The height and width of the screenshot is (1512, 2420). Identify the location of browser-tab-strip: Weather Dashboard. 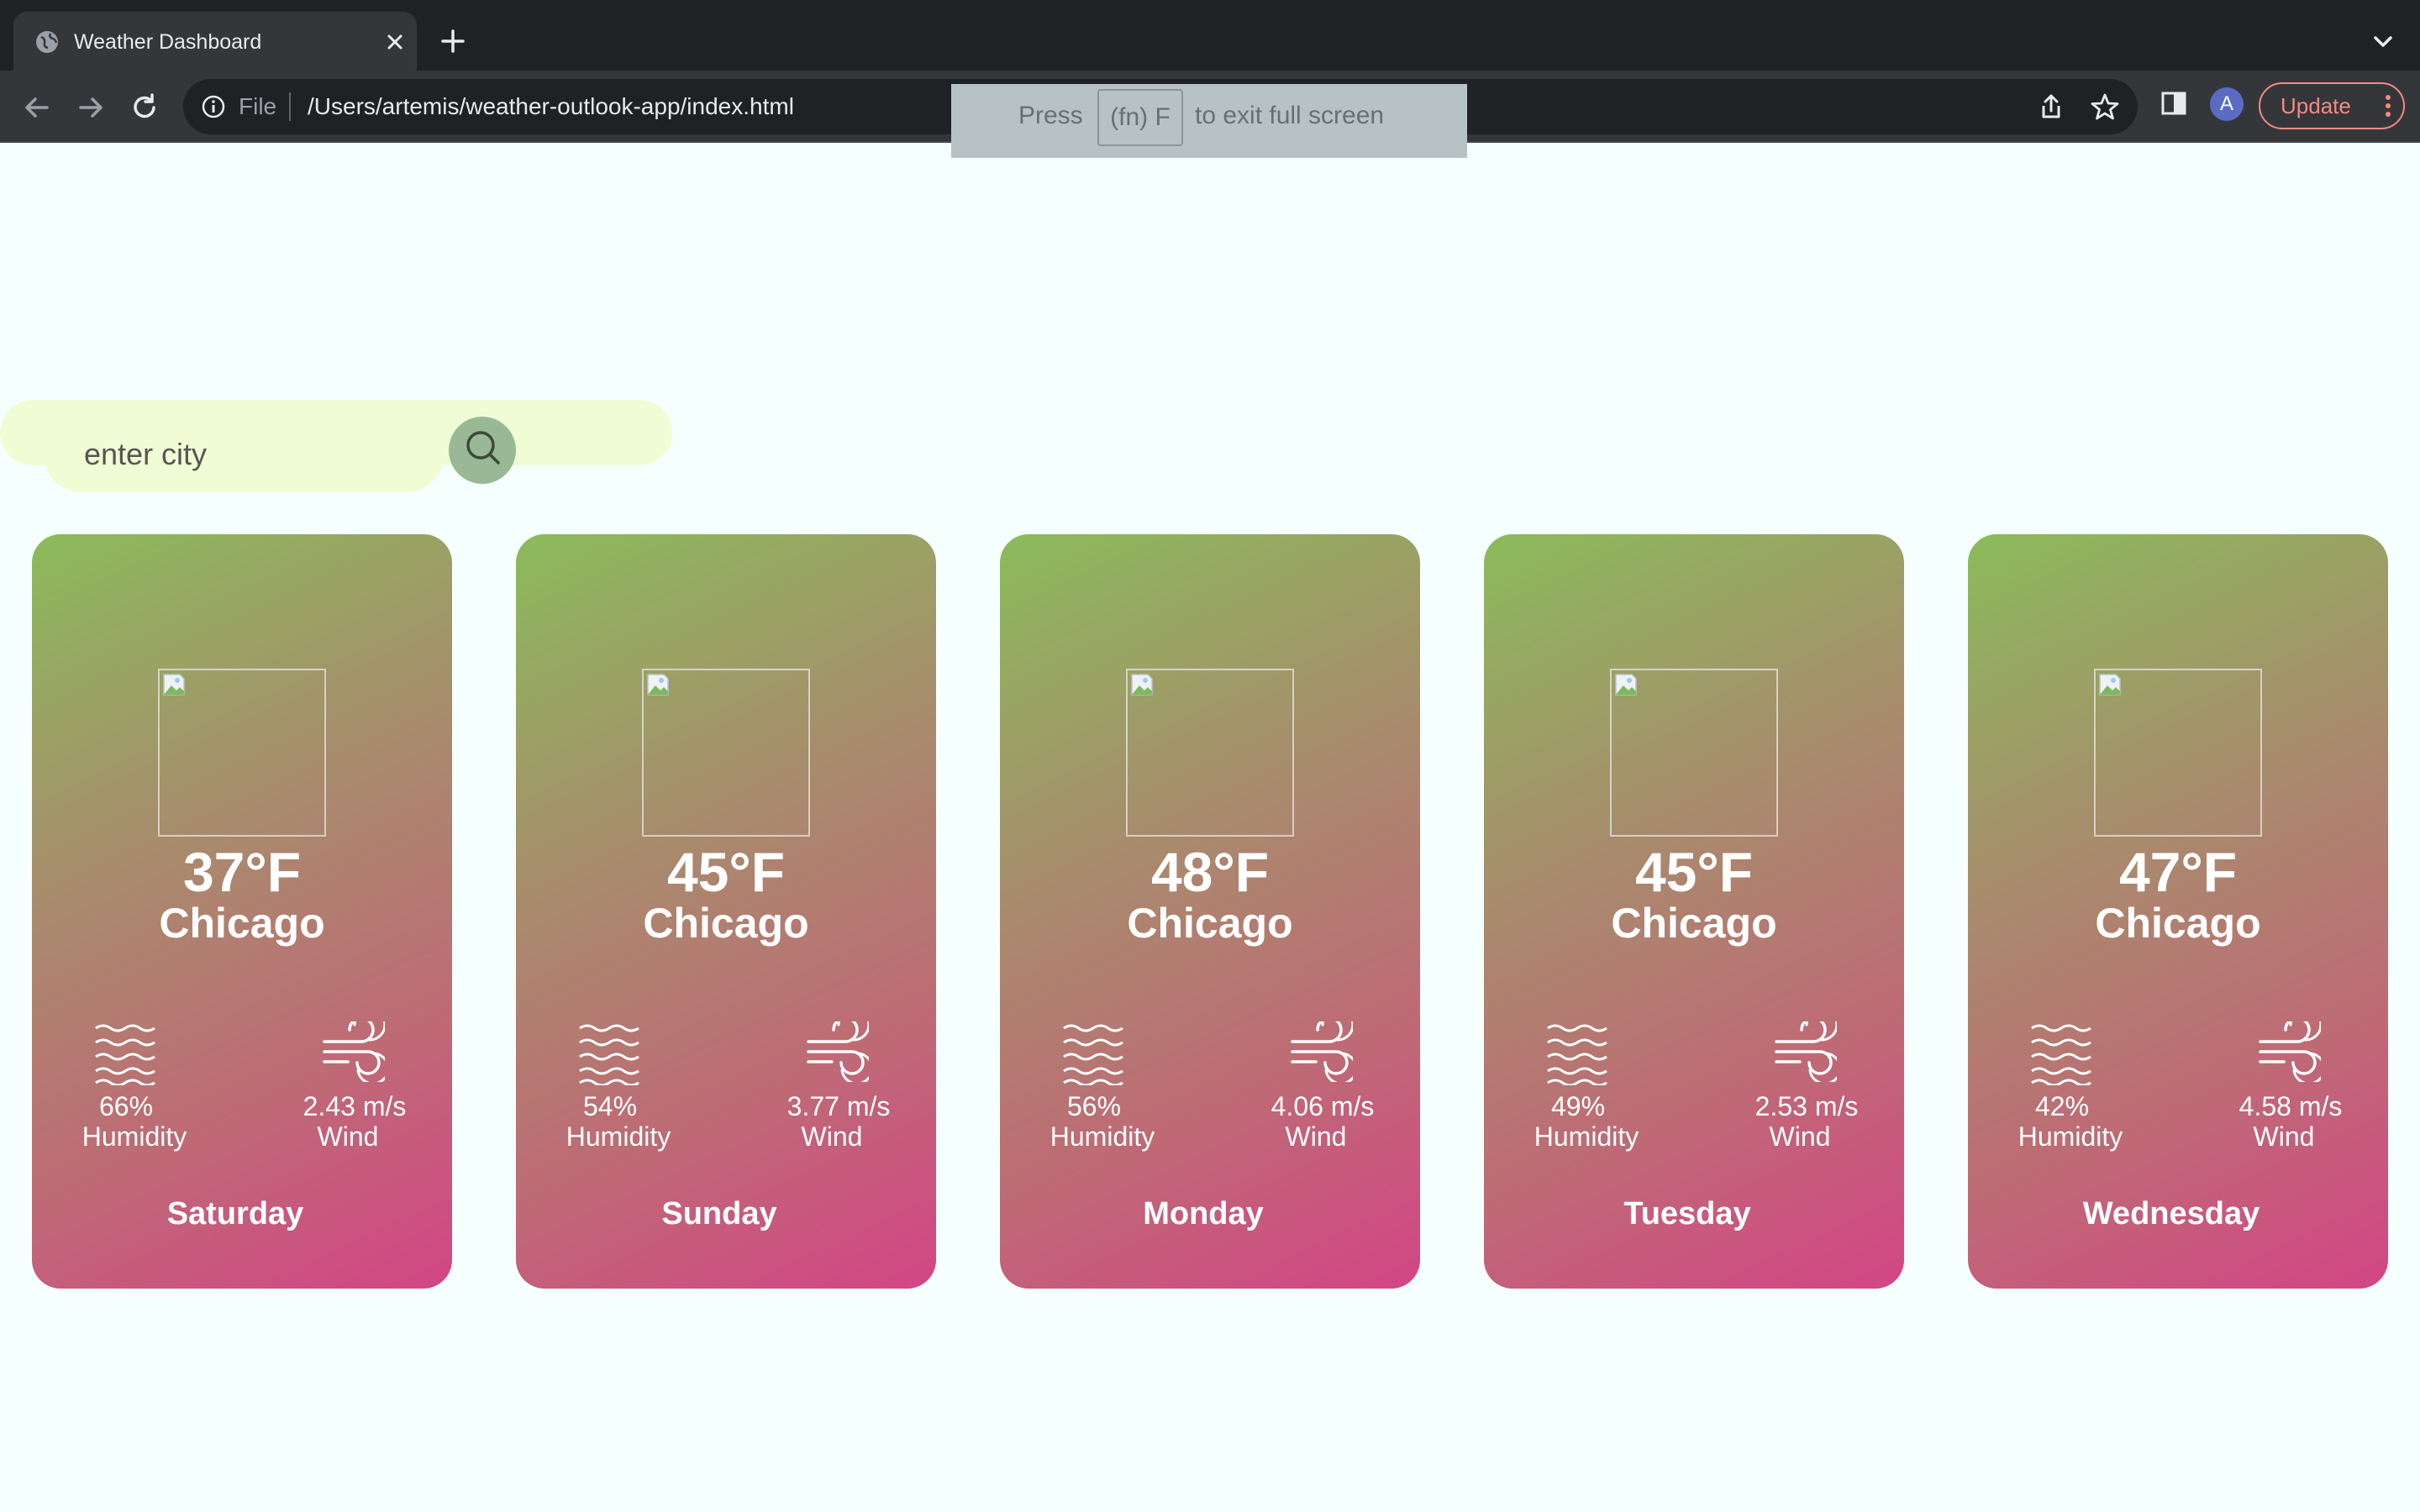
(1210, 35).